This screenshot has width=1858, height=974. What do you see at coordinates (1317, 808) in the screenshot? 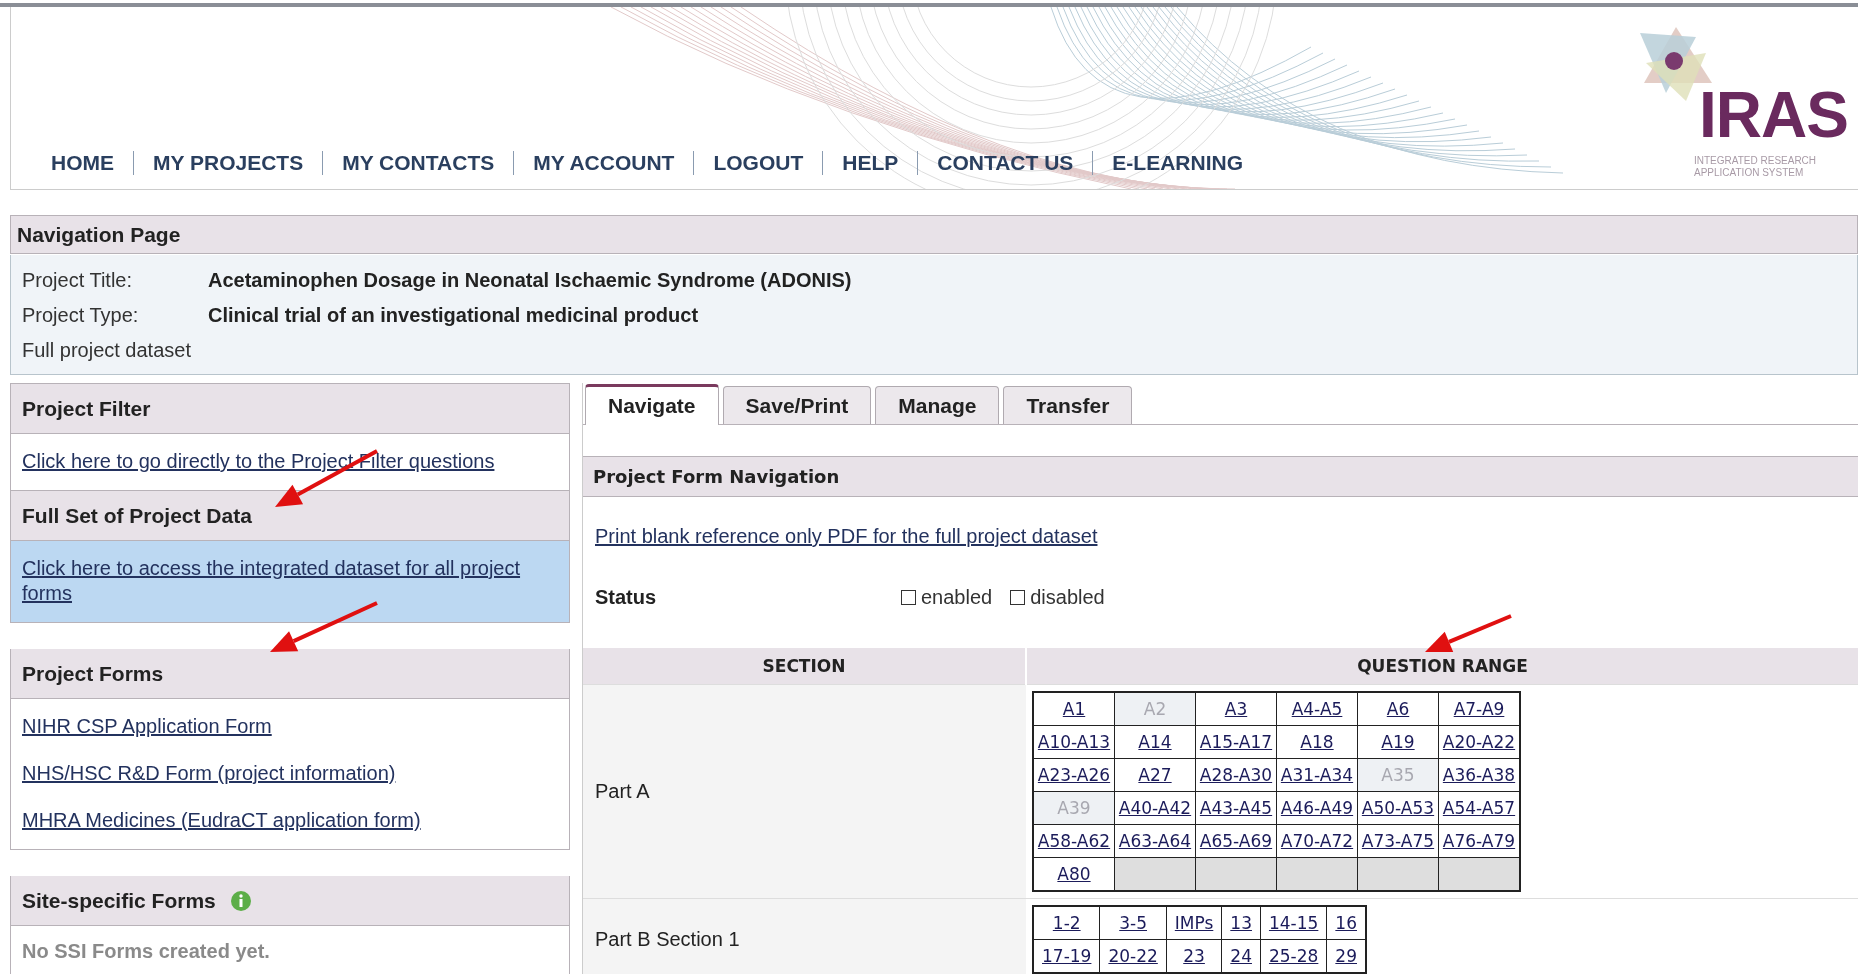
I see `question-link: A46-A49` at bounding box center [1317, 808].